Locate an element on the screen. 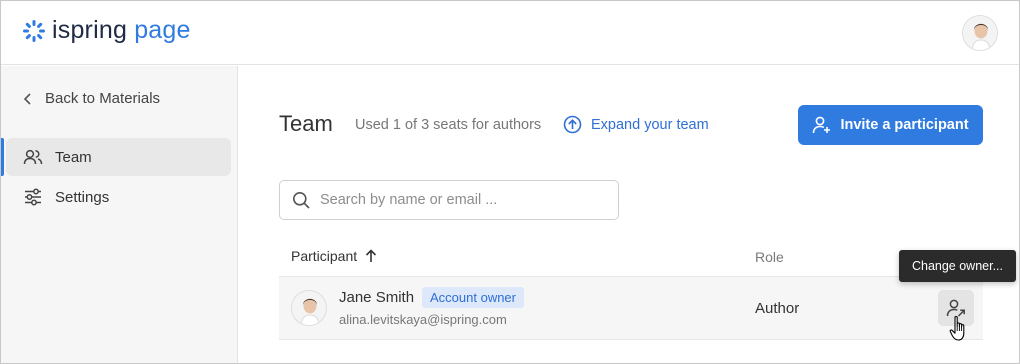  sidebar-item-label: Settings is located at coordinates (82, 197).